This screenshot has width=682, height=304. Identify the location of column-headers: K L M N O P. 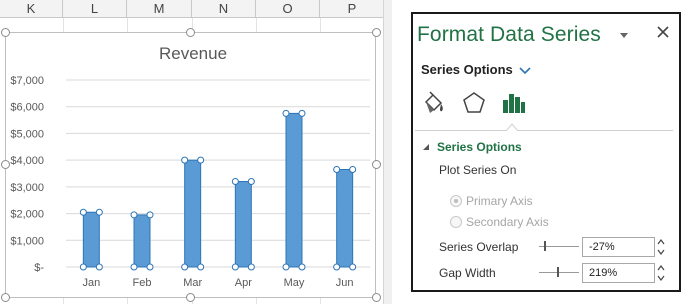
(196, 9).